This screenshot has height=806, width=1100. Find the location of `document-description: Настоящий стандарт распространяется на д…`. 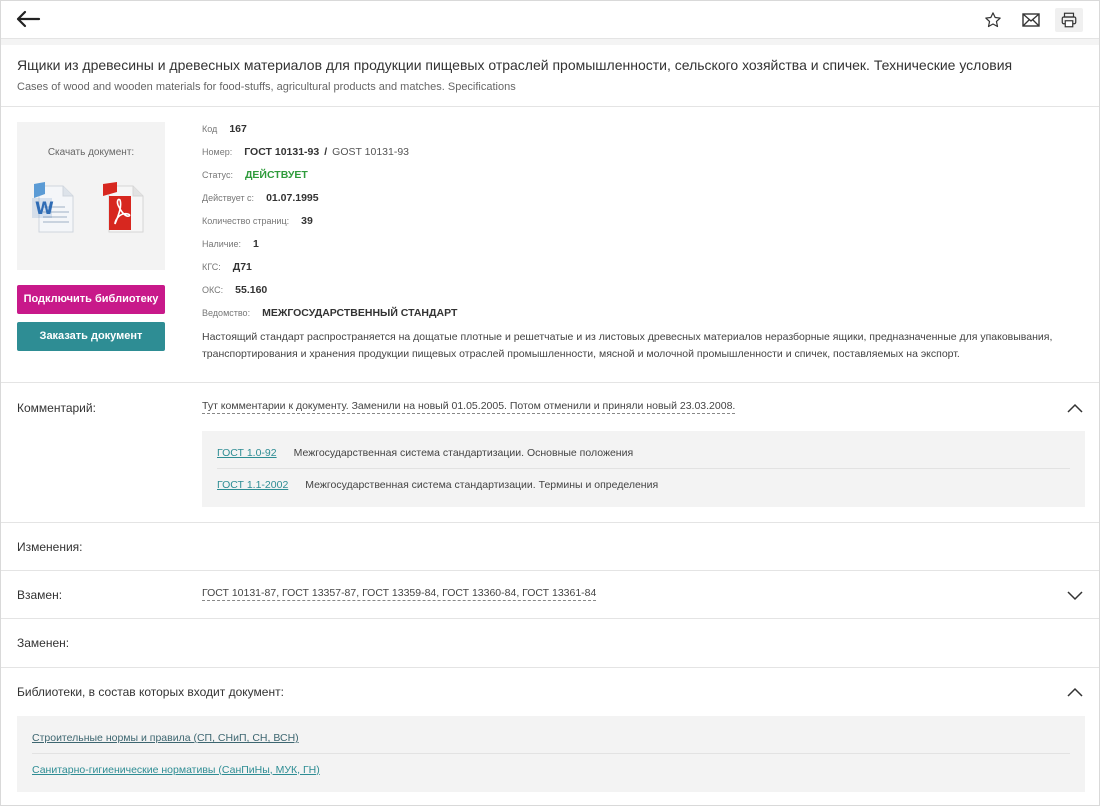

document-description: Настоящий стандарт распространяется на д… is located at coordinates (627, 345).